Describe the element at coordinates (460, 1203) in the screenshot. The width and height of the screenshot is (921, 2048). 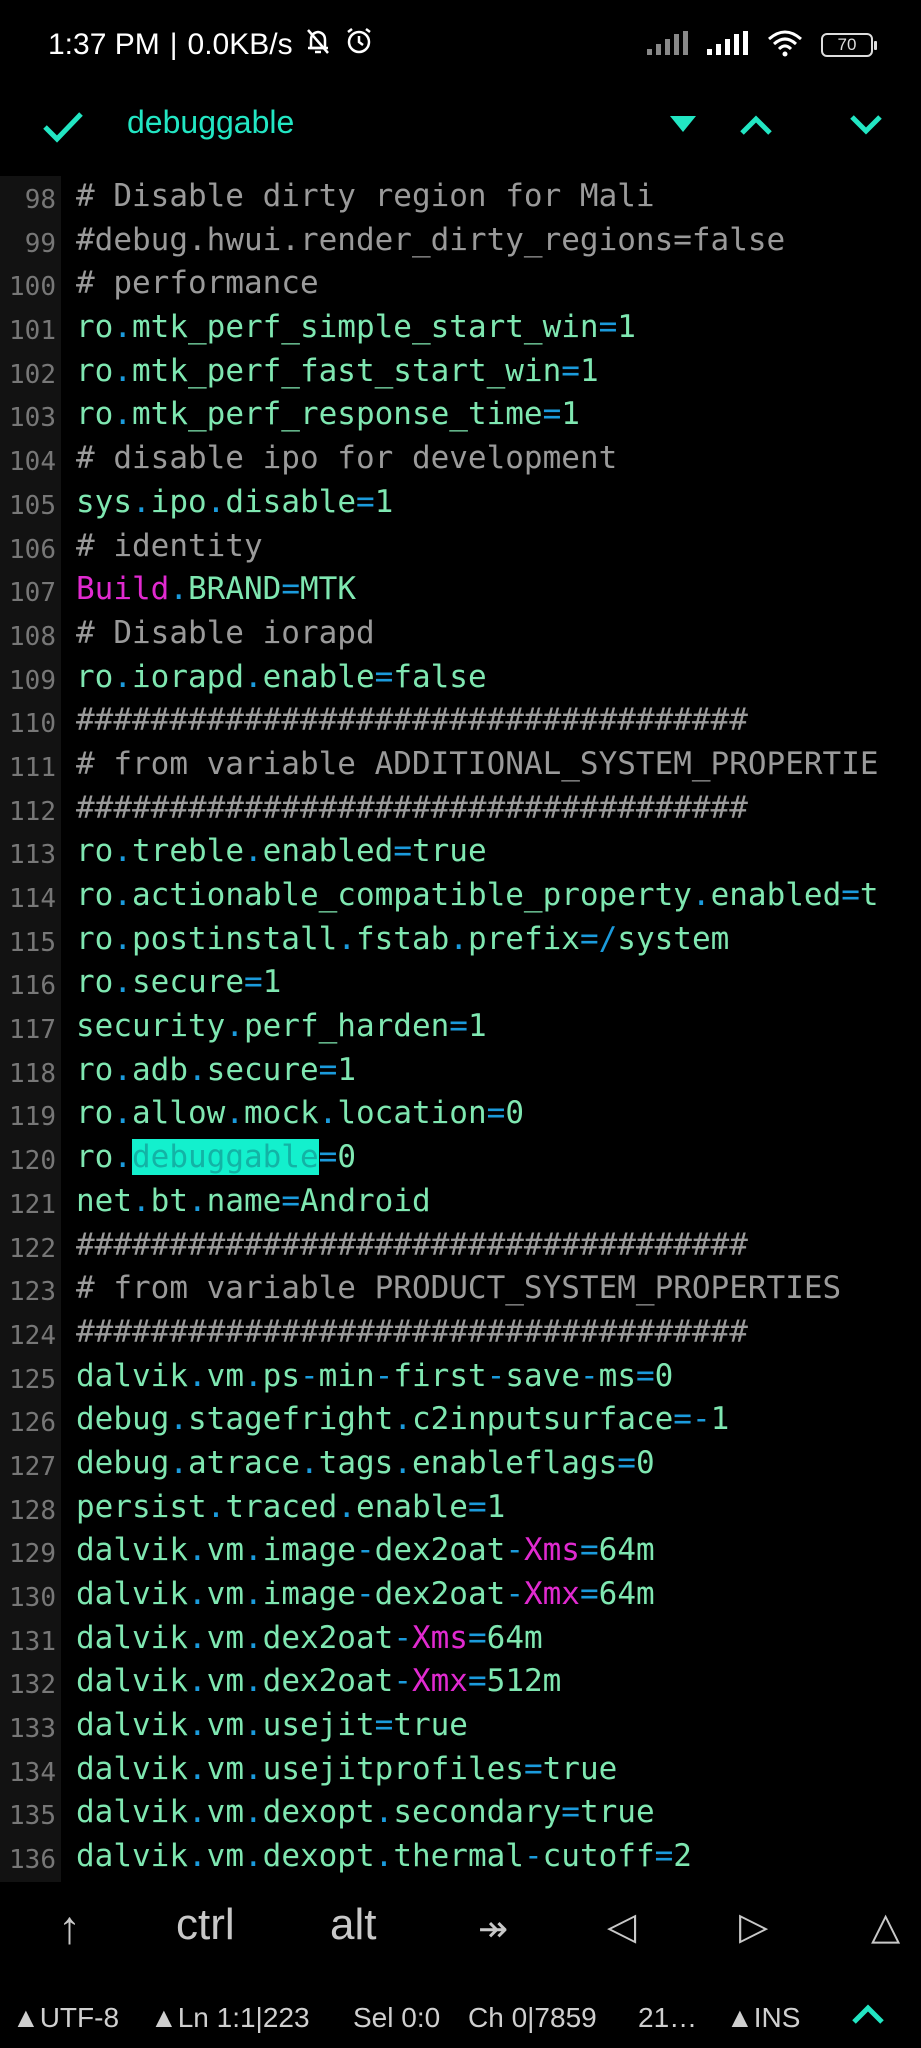
I see `code-line: 121 net.bt.name=Android` at that location.